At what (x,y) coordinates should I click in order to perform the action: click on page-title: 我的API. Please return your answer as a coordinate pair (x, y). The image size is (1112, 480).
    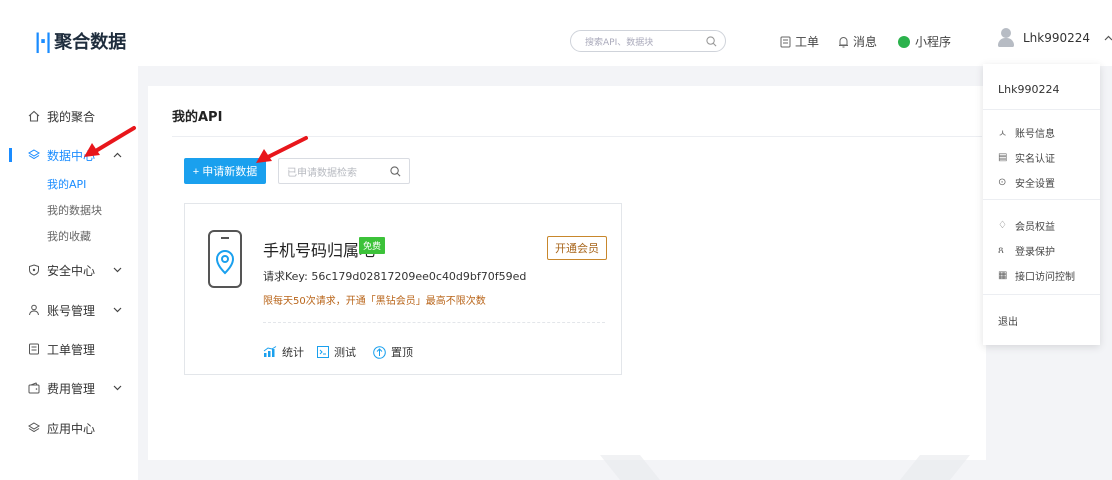
    Looking at the image, I should click on (197, 117).